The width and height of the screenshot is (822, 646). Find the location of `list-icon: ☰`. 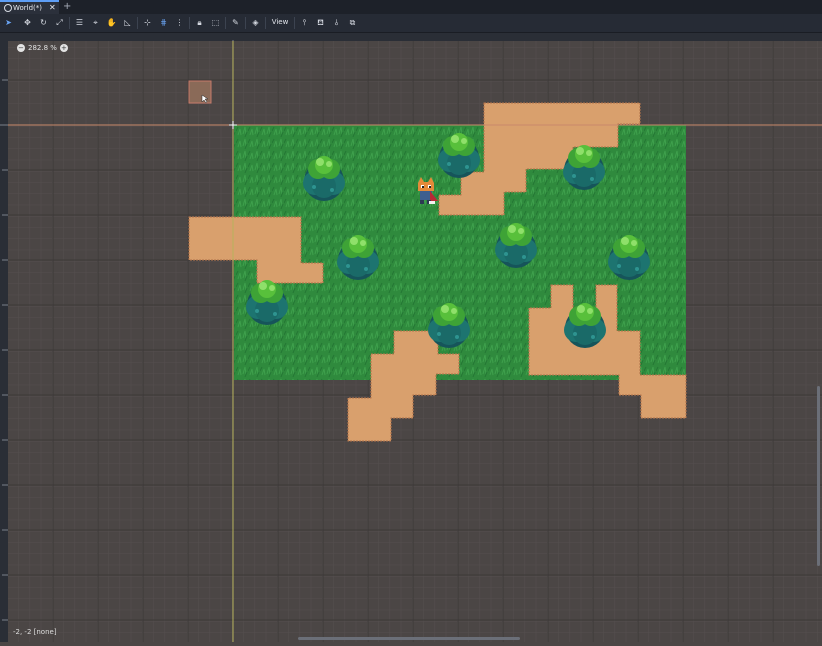

list-icon: ☰ is located at coordinates (79, 22).